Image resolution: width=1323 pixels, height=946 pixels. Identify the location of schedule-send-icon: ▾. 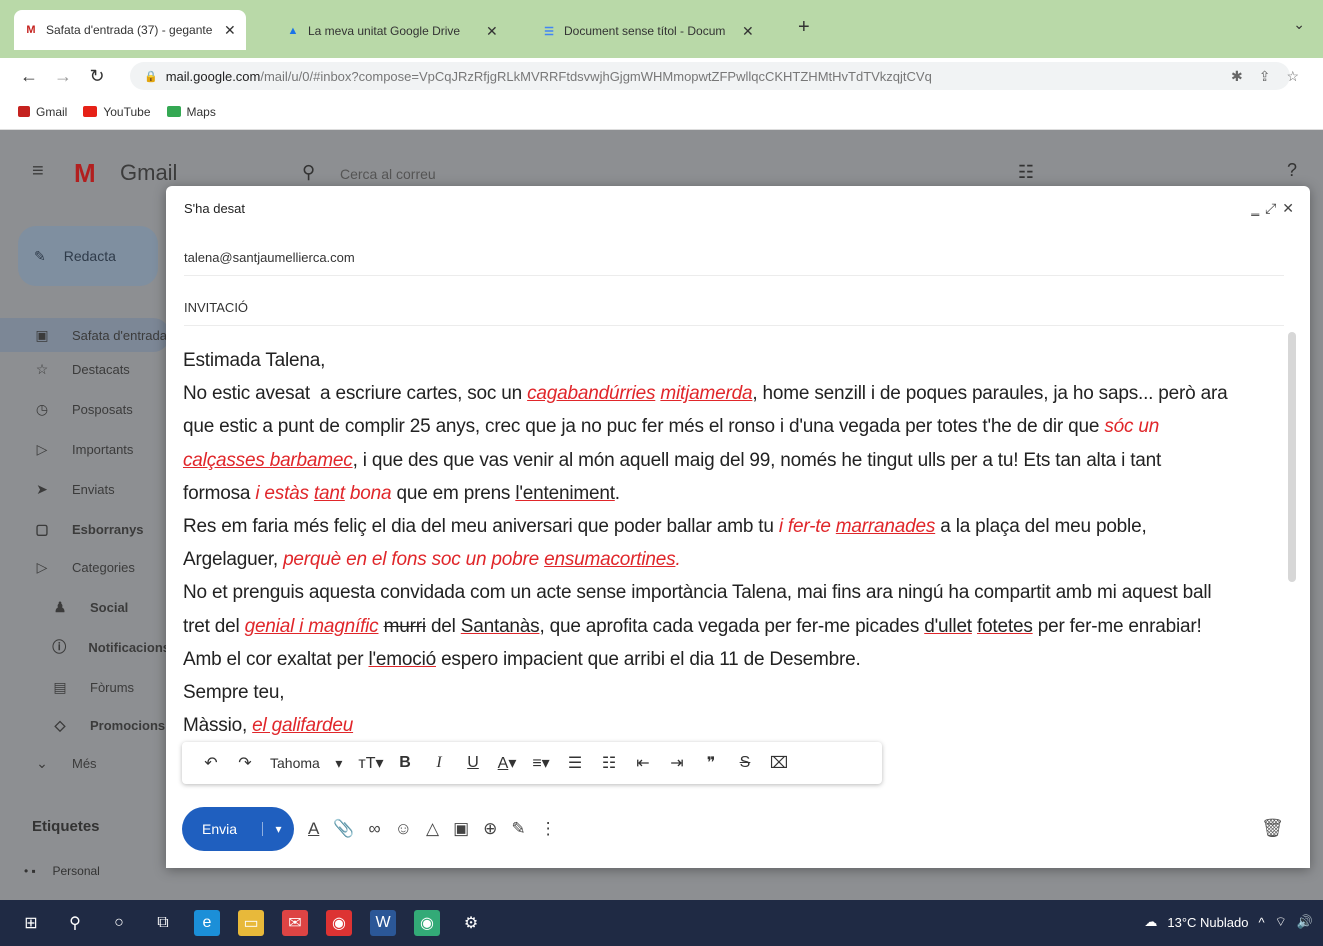
(278, 829).